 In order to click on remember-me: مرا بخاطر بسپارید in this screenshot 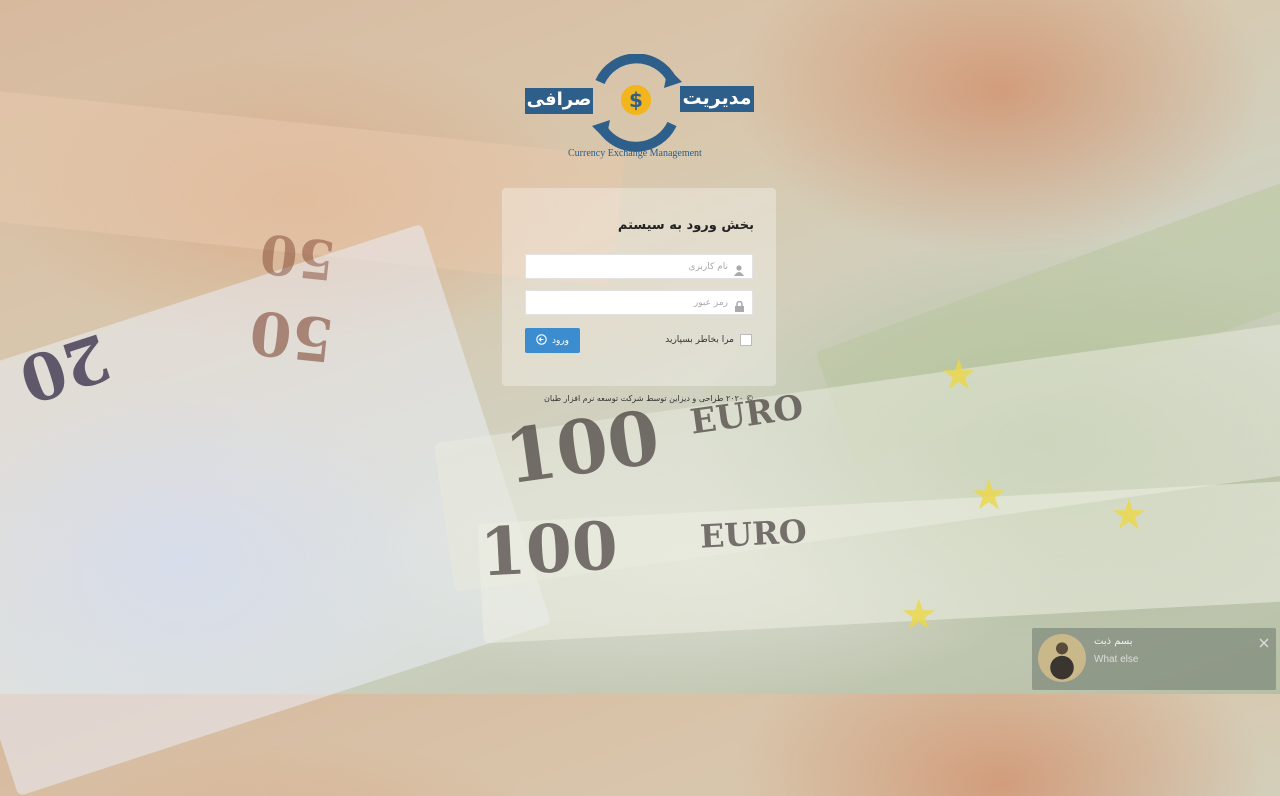, I will do `click(708, 340)`.